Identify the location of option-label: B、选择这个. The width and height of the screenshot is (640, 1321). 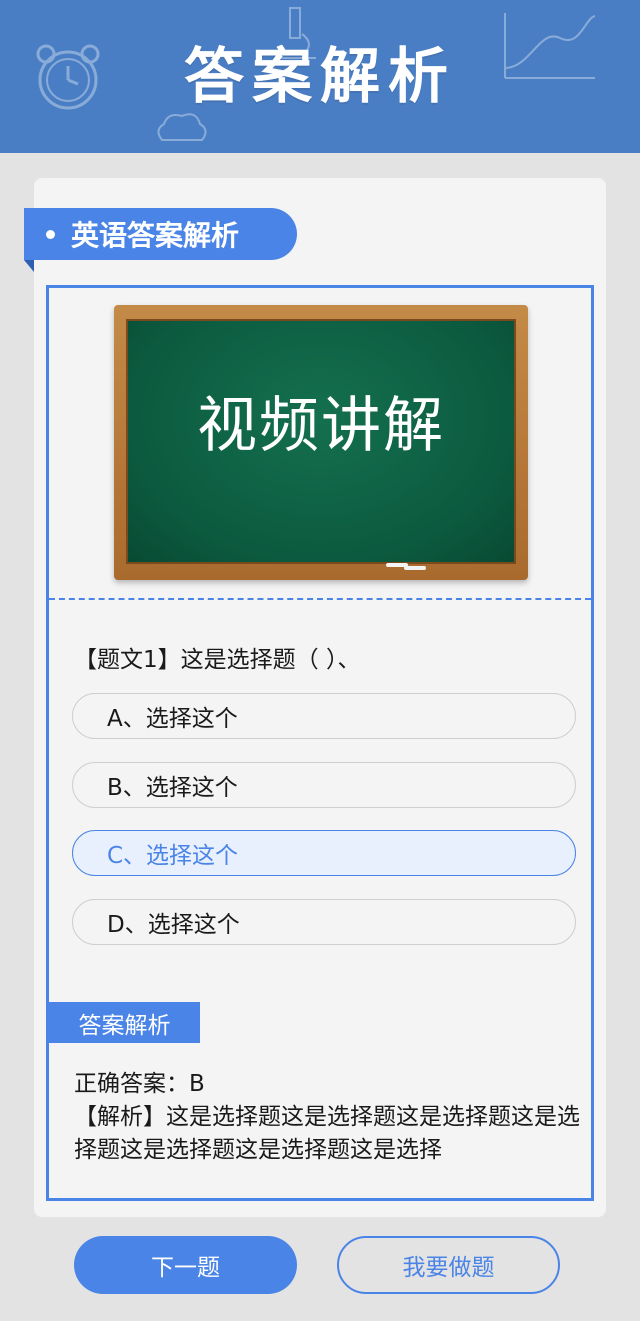
(172, 788).